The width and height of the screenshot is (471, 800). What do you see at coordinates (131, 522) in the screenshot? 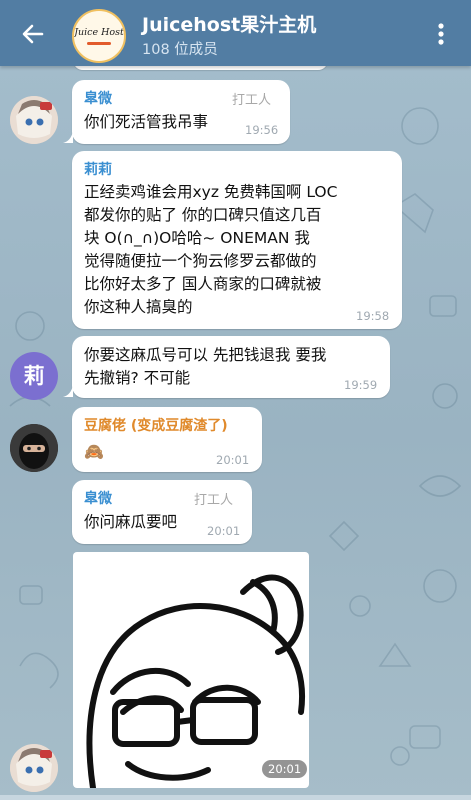
I see `message-text: 你问麻瓜要吧` at bounding box center [131, 522].